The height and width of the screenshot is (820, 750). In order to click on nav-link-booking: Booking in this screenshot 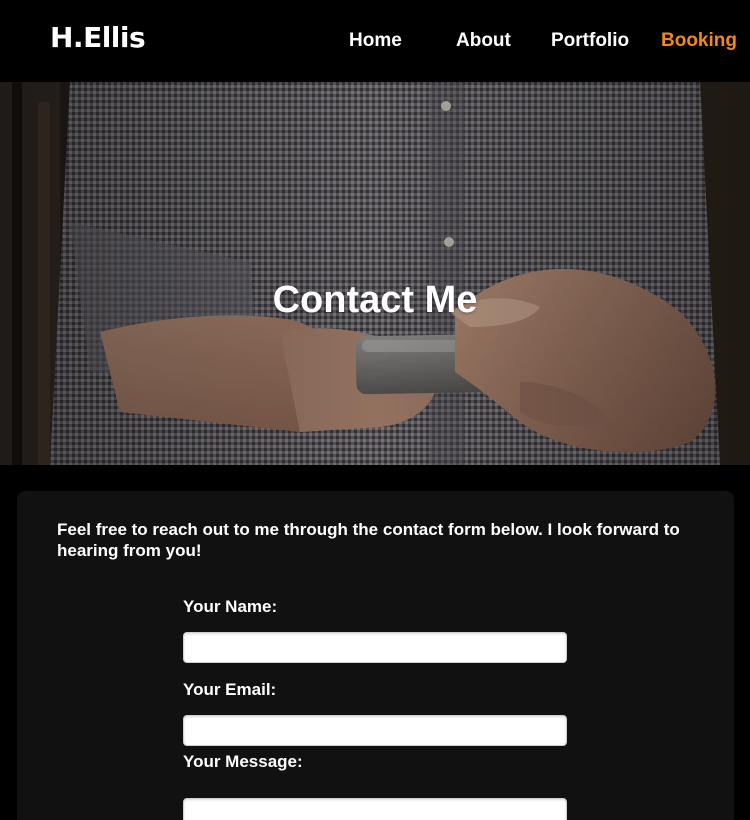, I will do `click(699, 41)`.